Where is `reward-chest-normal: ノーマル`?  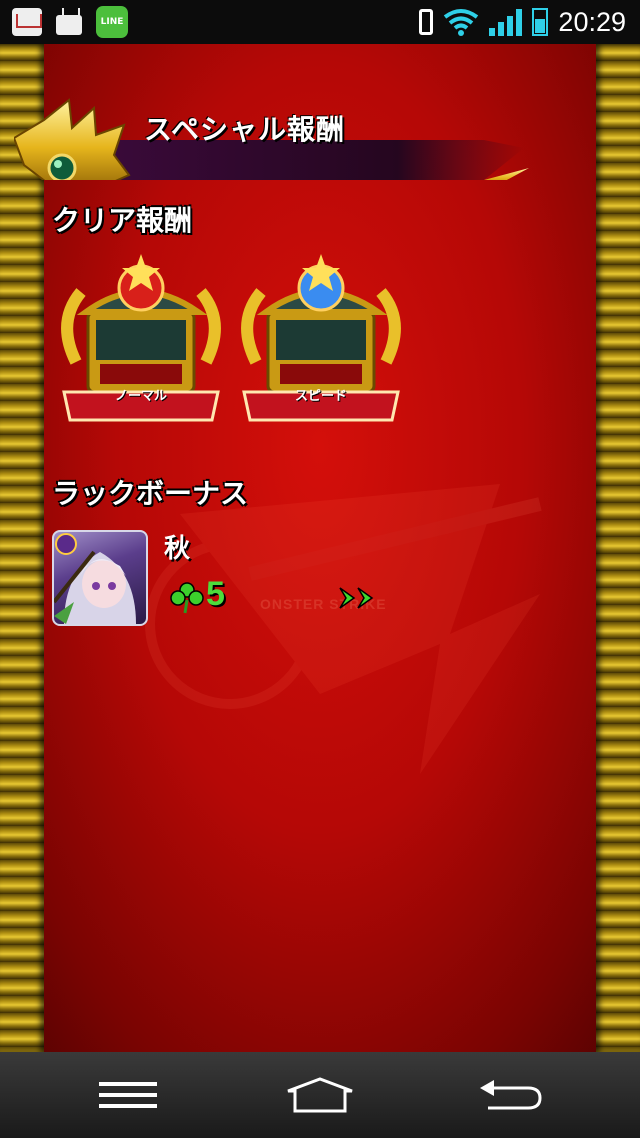 reward-chest-normal: ノーマル is located at coordinates (141, 347).